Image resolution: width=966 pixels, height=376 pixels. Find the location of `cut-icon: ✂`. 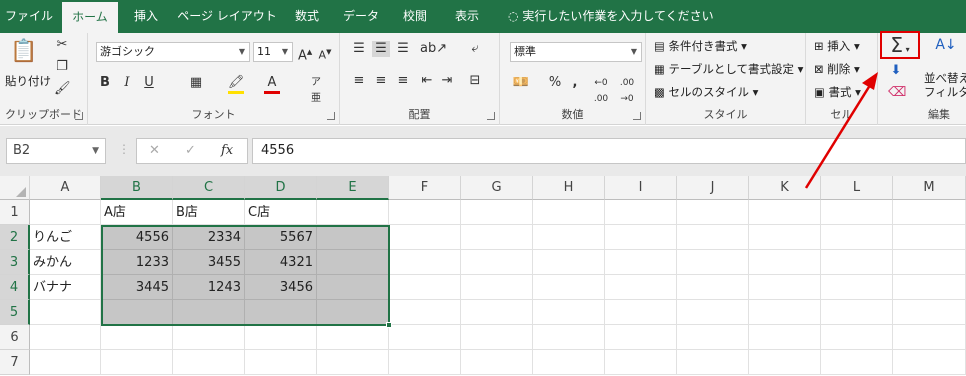

cut-icon: ✂ is located at coordinates (62, 45).